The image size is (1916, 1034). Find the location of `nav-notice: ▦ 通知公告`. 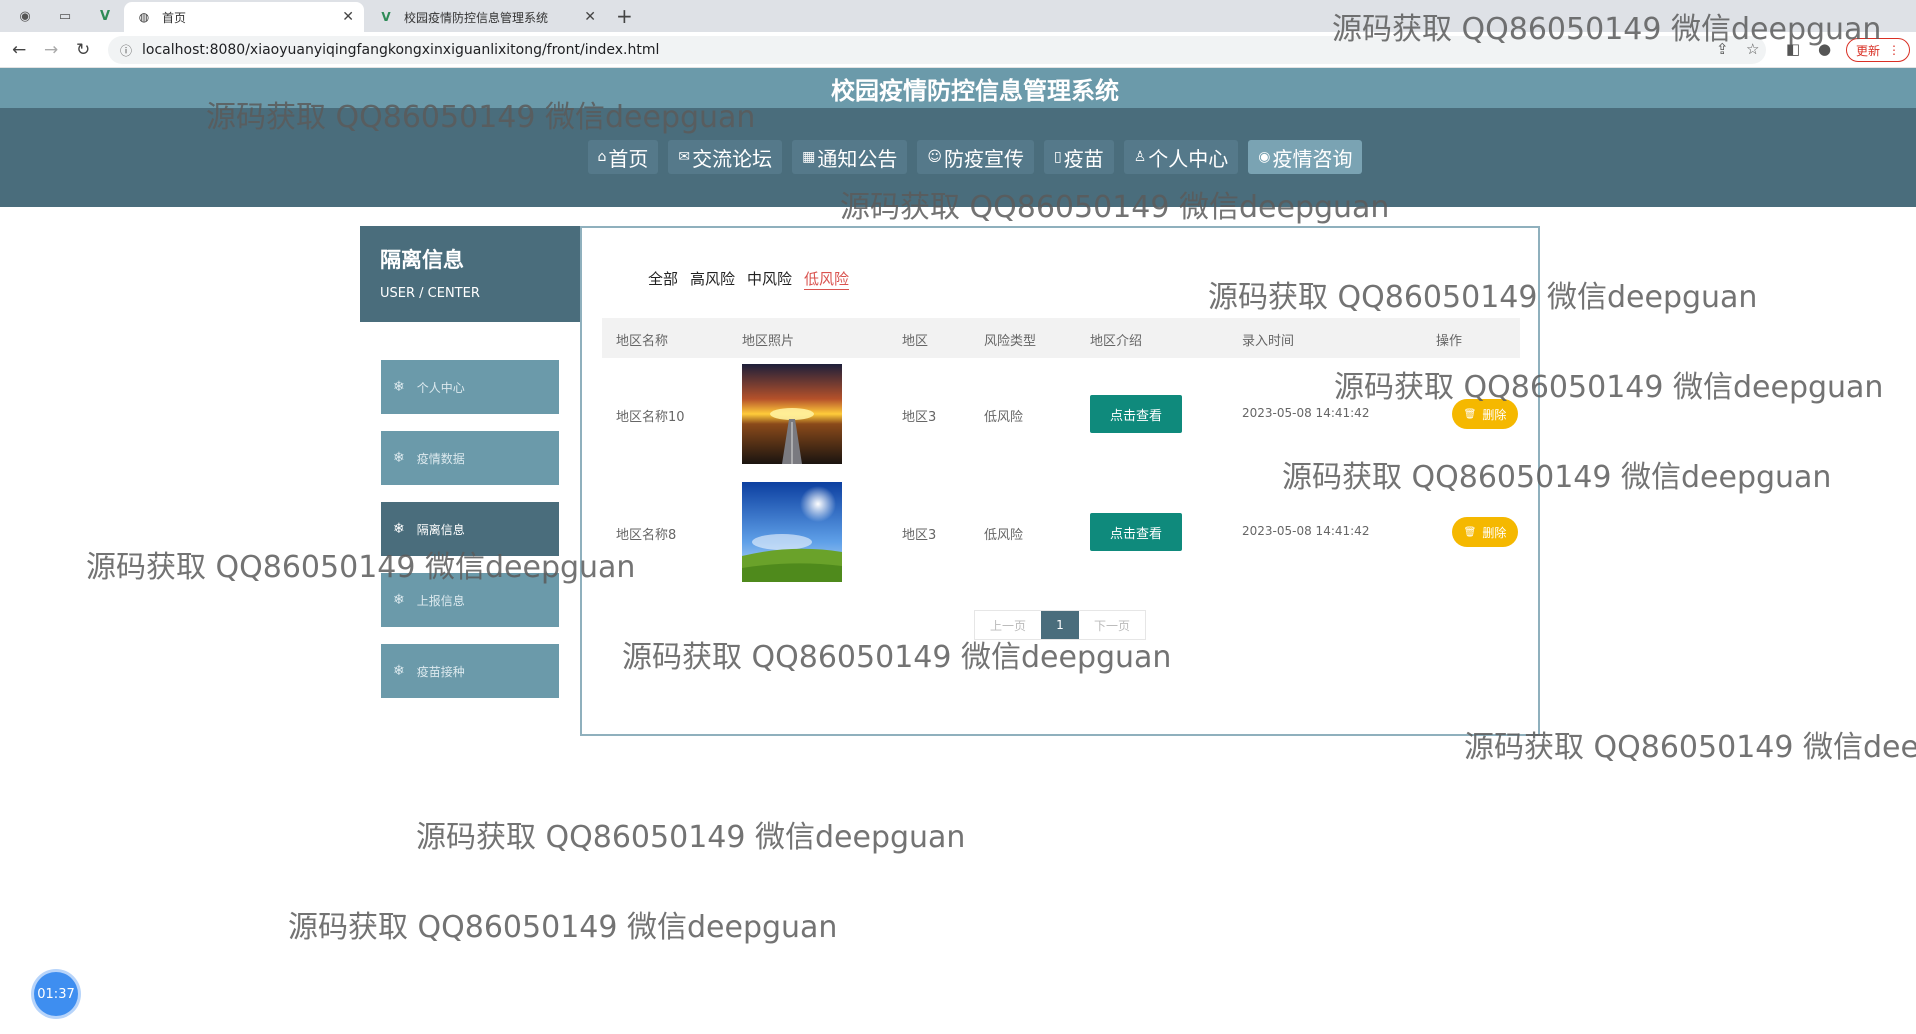

nav-notice: ▦ 通知公告 is located at coordinates (850, 157).